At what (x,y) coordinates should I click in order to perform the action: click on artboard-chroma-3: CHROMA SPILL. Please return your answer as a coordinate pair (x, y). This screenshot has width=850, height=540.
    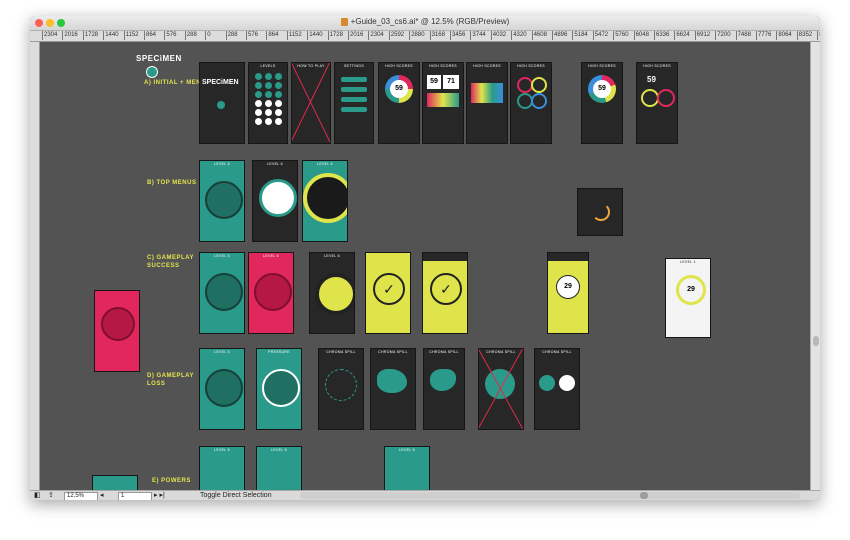
    Looking at the image, I should click on (444, 389).